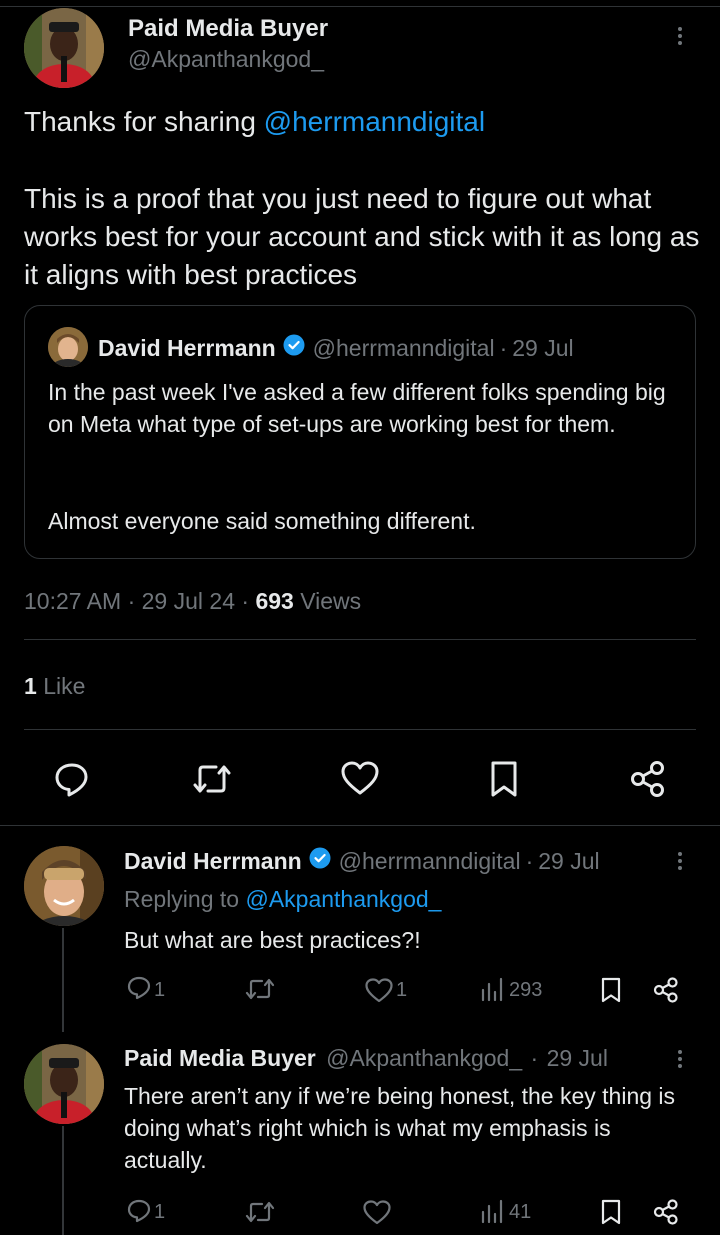 This screenshot has width=720, height=1235. What do you see at coordinates (220, 1058) in the screenshot?
I see `reply-author-name: Paid Media Buyer` at bounding box center [220, 1058].